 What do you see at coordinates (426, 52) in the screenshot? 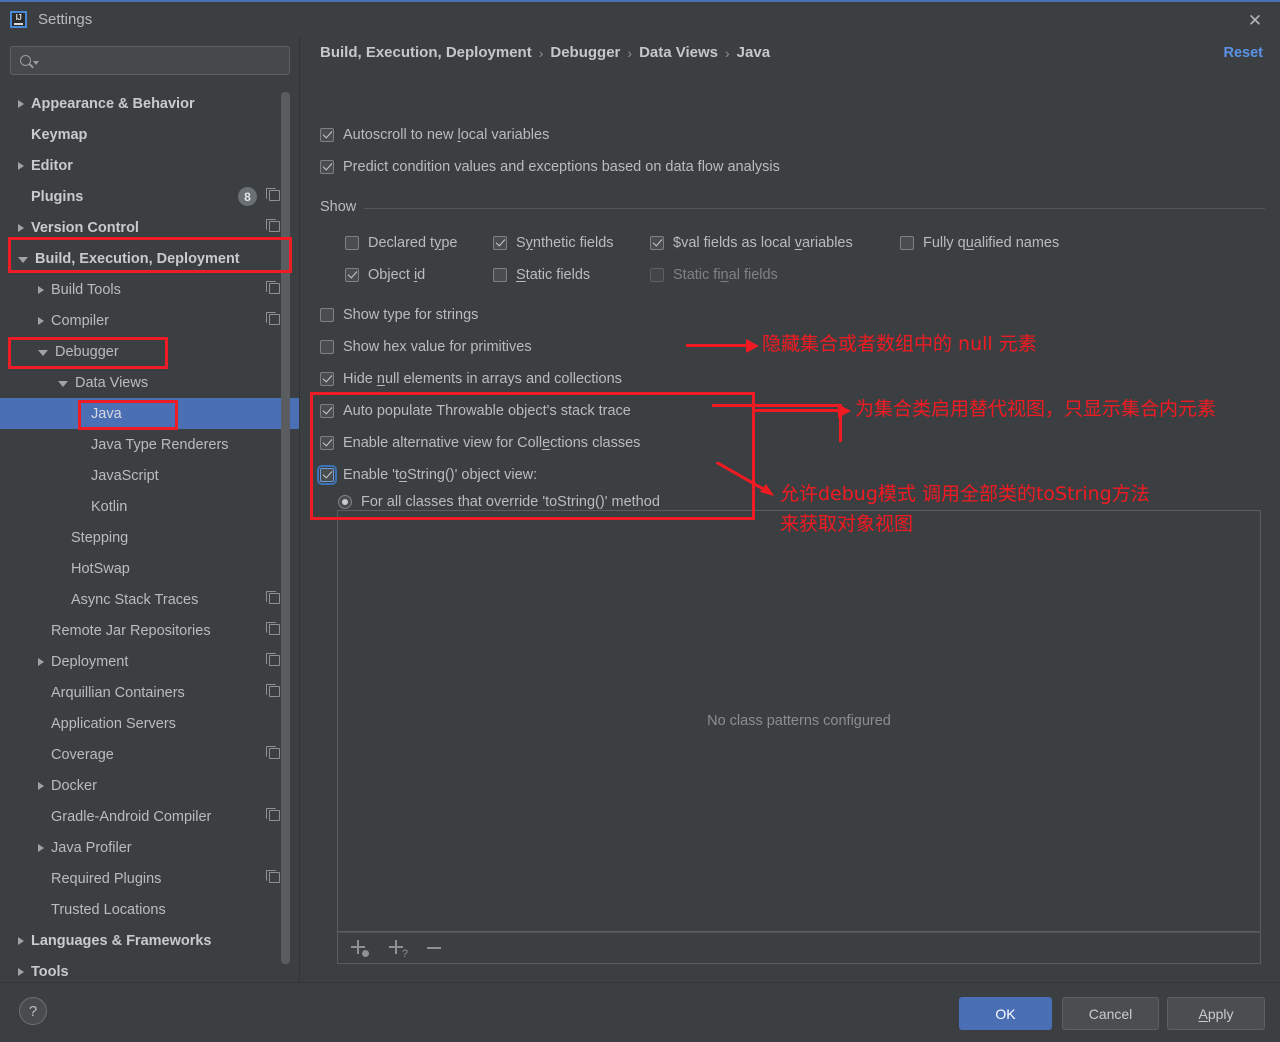
I see `breadcrumb-item: Build, Execution, Deployment` at bounding box center [426, 52].